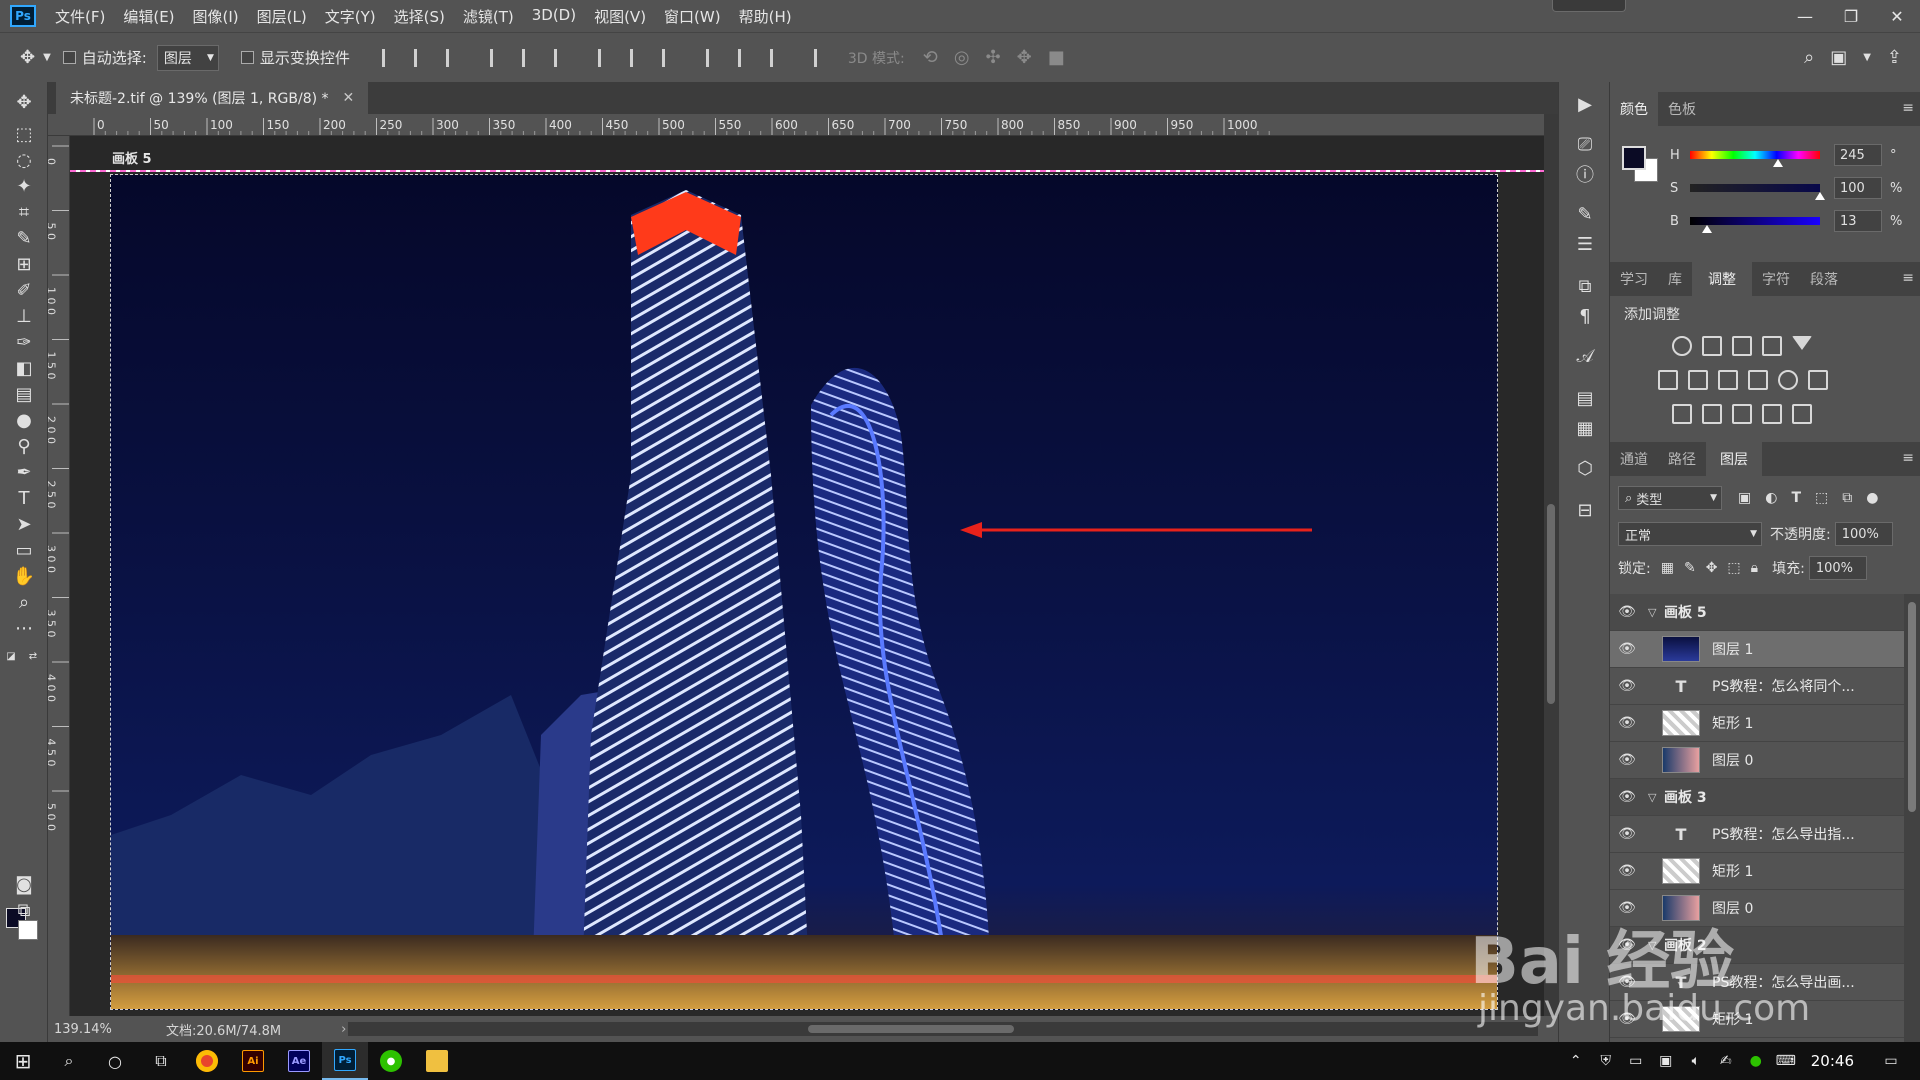  What do you see at coordinates (669, 57) in the screenshot?
I see `distribute-bottom-icon` at bounding box center [669, 57].